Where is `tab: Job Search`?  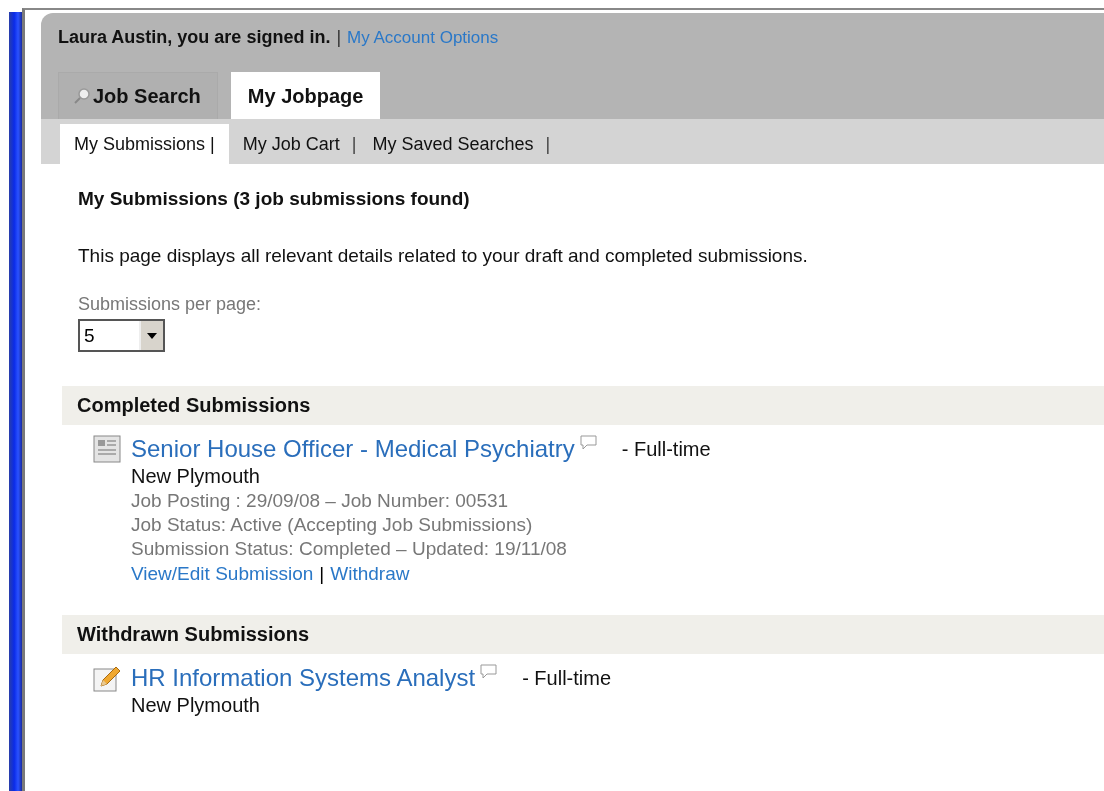 tab: Job Search is located at coordinates (138, 95).